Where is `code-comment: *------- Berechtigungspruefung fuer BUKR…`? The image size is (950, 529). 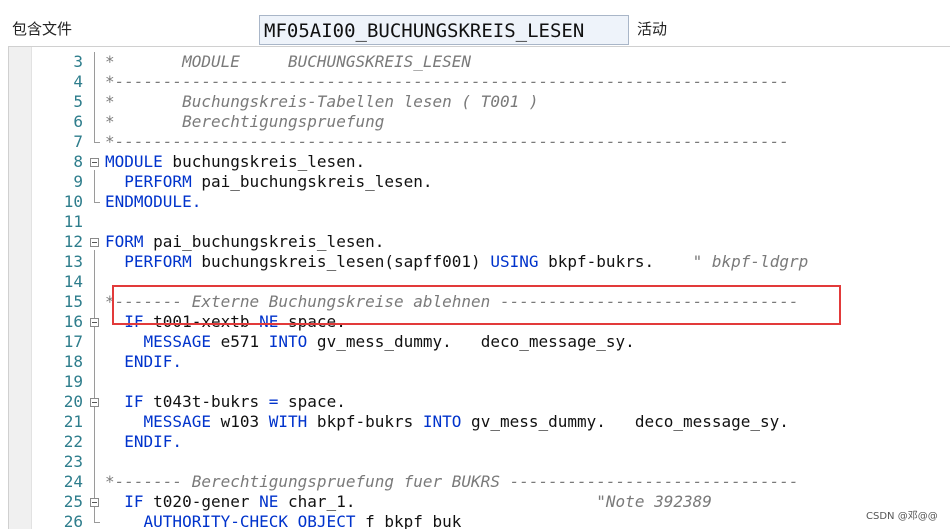 code-comment: *------- Berechtigungspruefung fuer BUKR… is located at coordinates (452, 481).